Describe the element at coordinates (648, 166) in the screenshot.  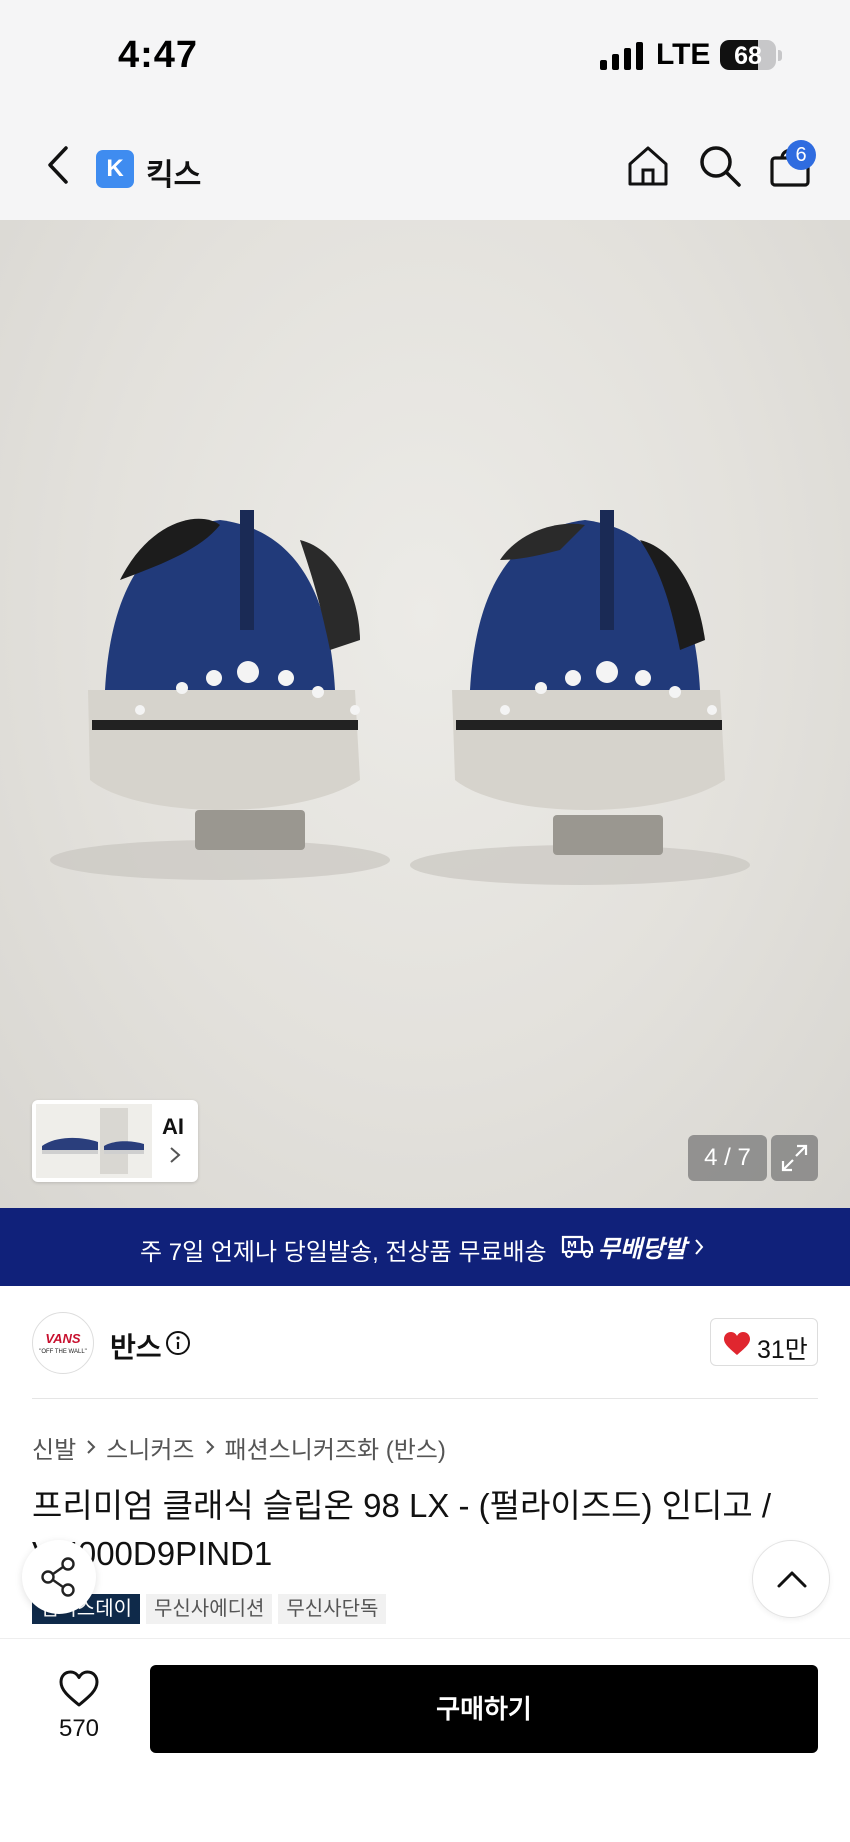
I see `home-icon` at that location.